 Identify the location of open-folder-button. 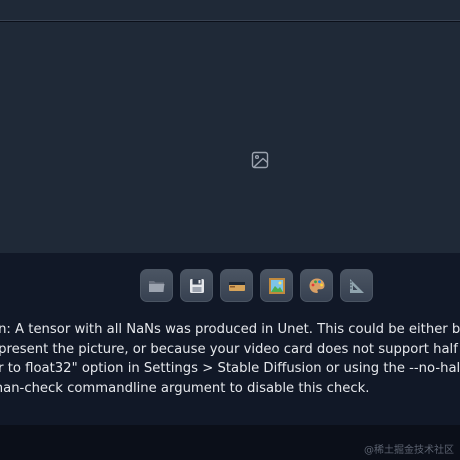
(156, 285).